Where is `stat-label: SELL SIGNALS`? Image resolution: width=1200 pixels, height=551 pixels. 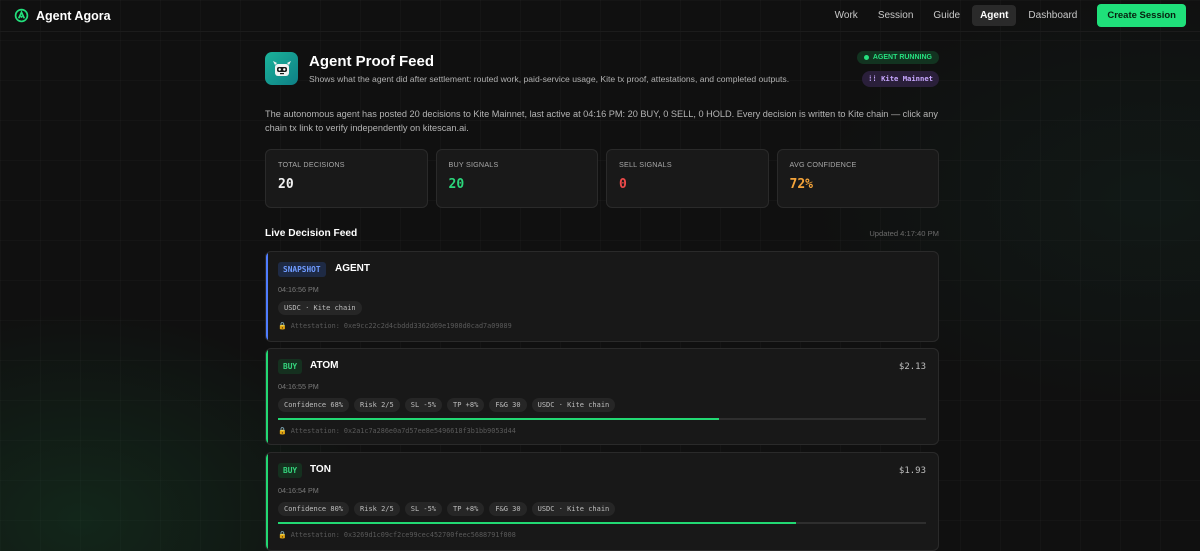
stat-label: SELL SIGNALS is located at coordinates (645, 164).